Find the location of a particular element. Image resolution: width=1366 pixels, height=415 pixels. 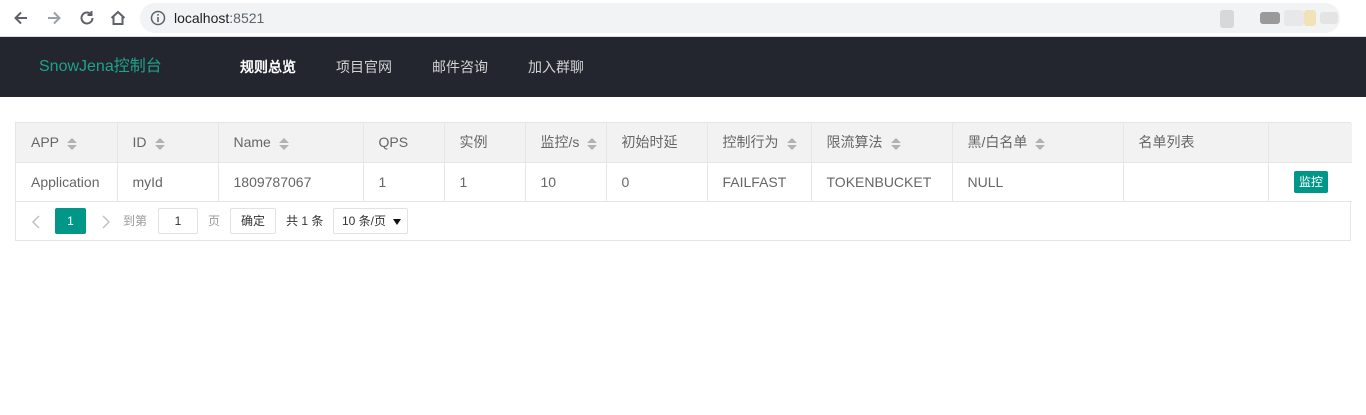

home-icon is located at coordinates (118, 17).